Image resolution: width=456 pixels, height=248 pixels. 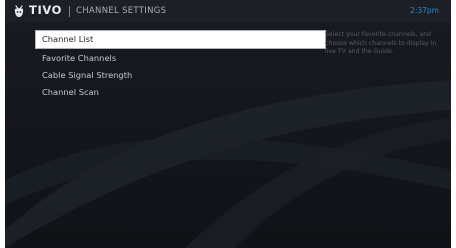 I want to click on menu-item-channel-list: Channel List, so click(x=180, y=39).